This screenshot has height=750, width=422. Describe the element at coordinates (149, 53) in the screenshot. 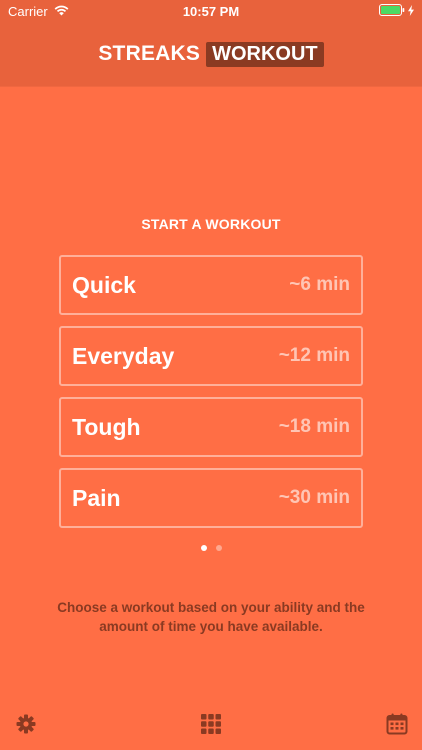

I see `brand-name: STREAKS` at that location.